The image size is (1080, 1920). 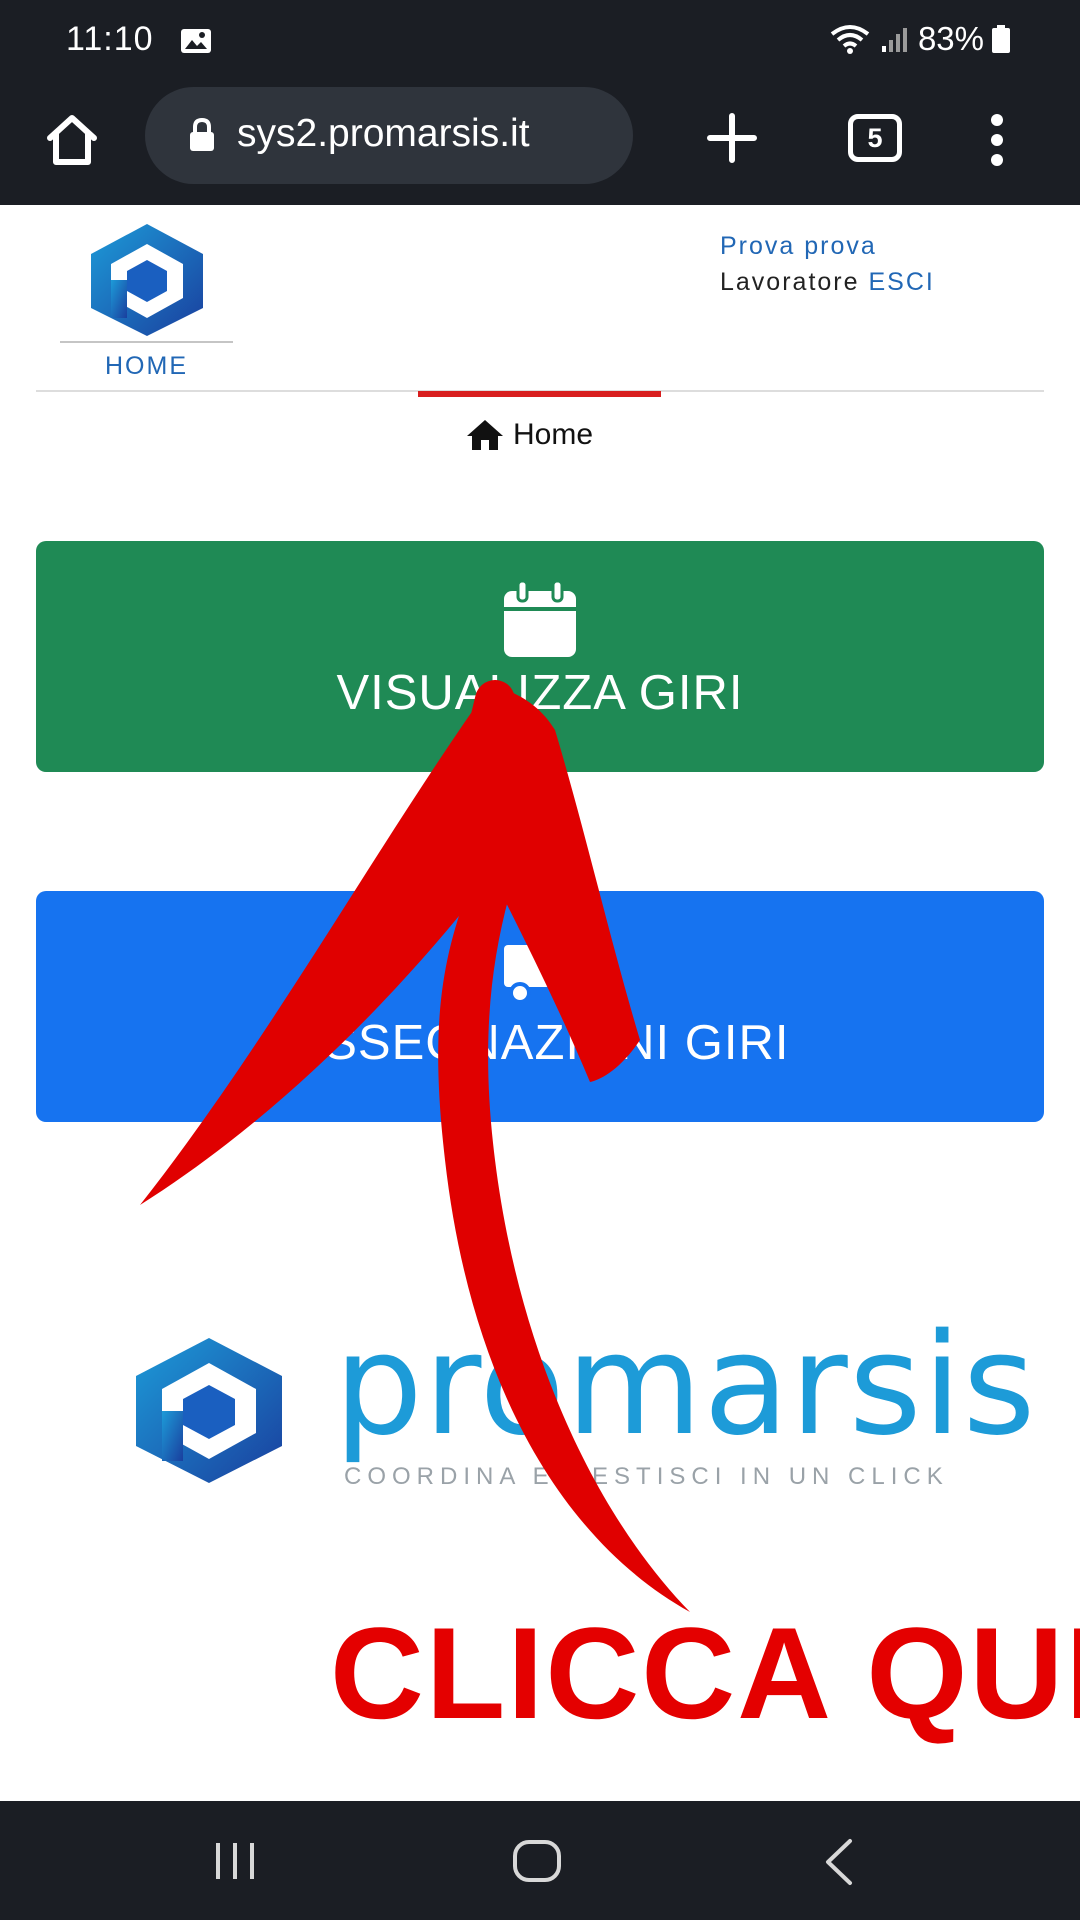 What do you see at coordinates (705, 1673) in the screenshot?
I see `click-here-annotation: CLICCA QUI` at bounding box center [705, 1673].